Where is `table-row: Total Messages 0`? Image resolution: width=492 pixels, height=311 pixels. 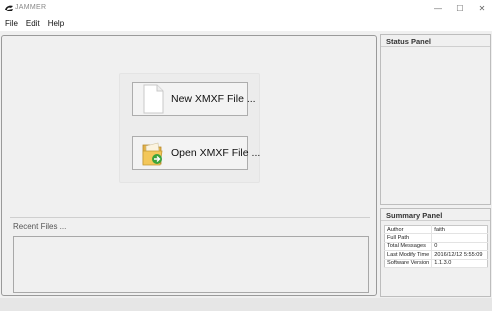
table-row: Total Messages 0 is located at coordinates (436, 247).